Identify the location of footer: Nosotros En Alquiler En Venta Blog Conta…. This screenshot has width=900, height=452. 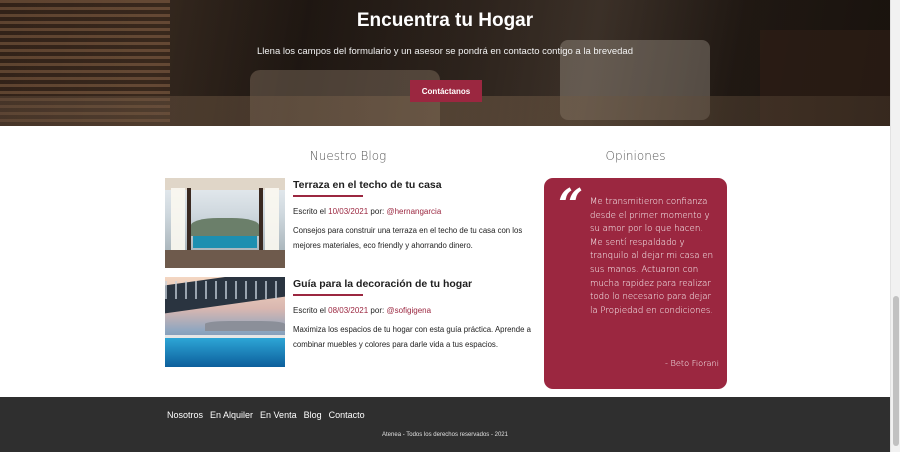
(445, 424).